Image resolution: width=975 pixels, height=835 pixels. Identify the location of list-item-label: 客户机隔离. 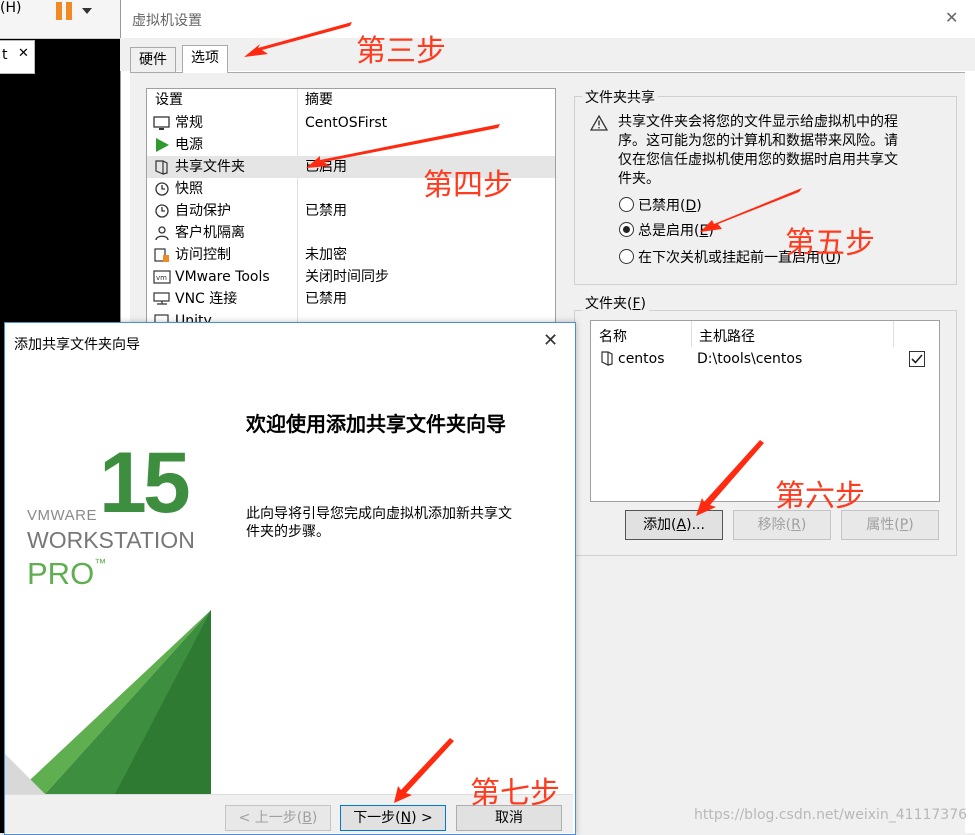
(210, 233).